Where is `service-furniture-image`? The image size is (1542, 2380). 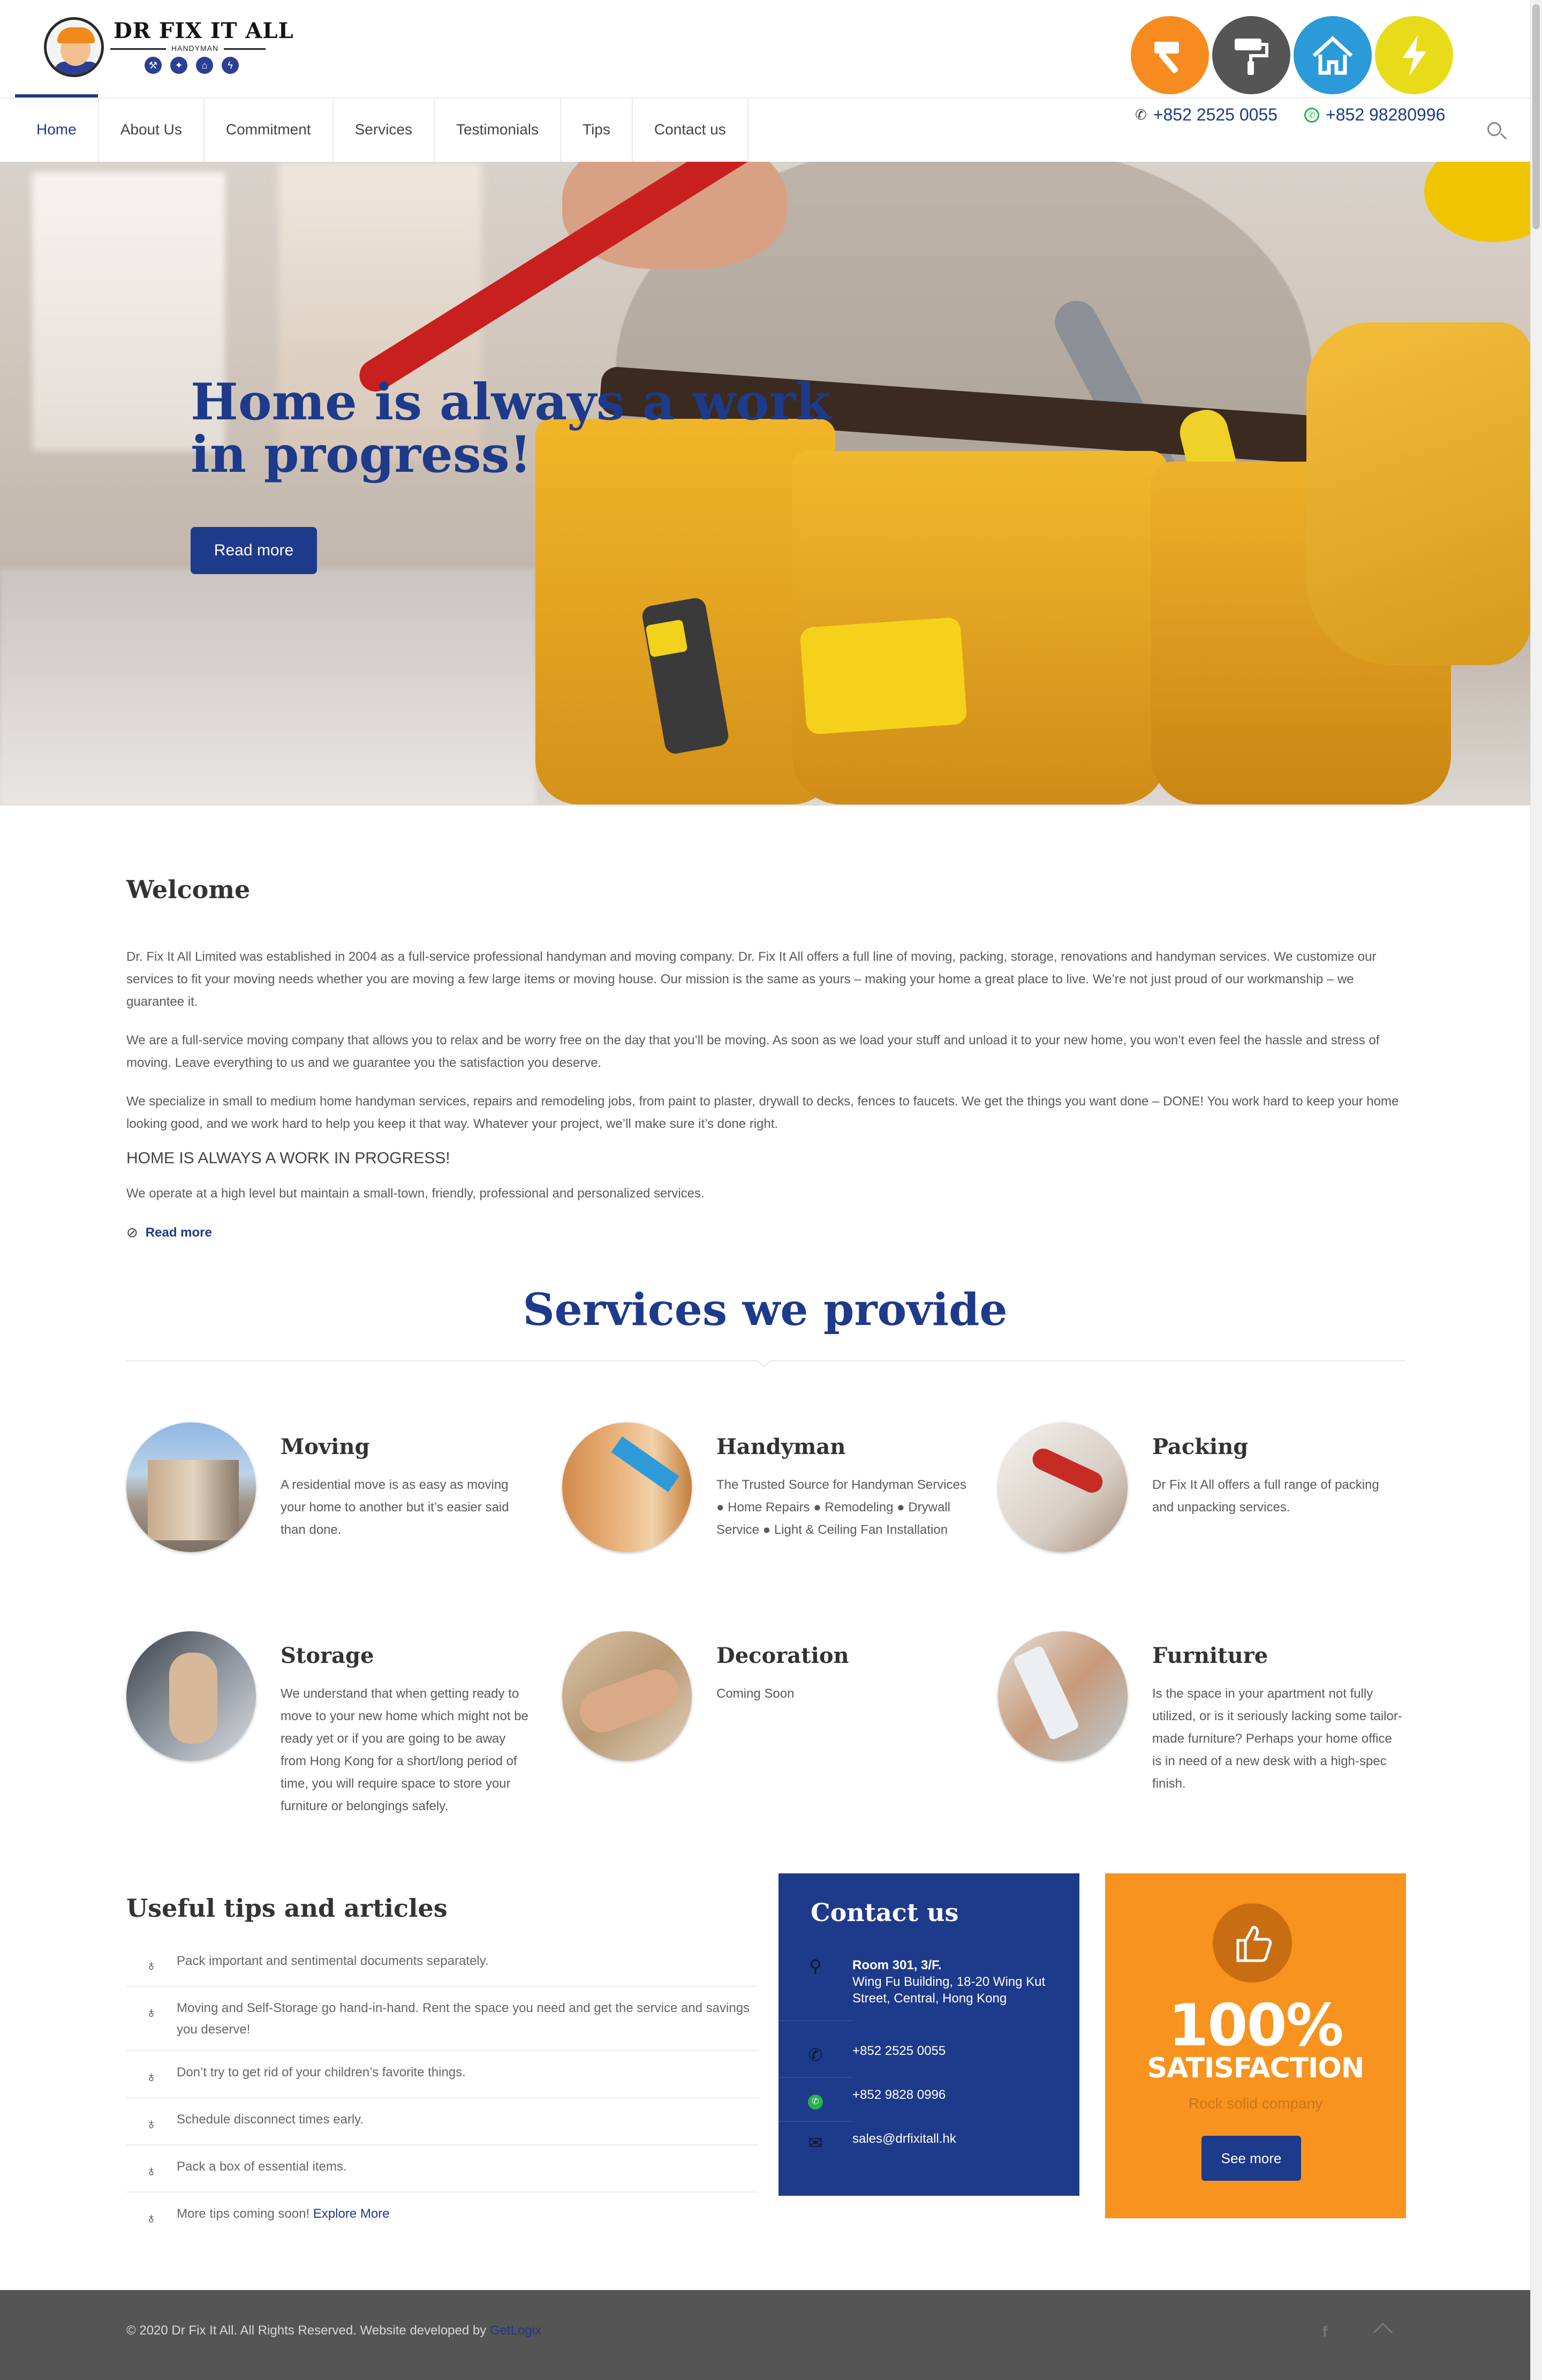 service-furniture-image is located at coordinates (1063, 1696).